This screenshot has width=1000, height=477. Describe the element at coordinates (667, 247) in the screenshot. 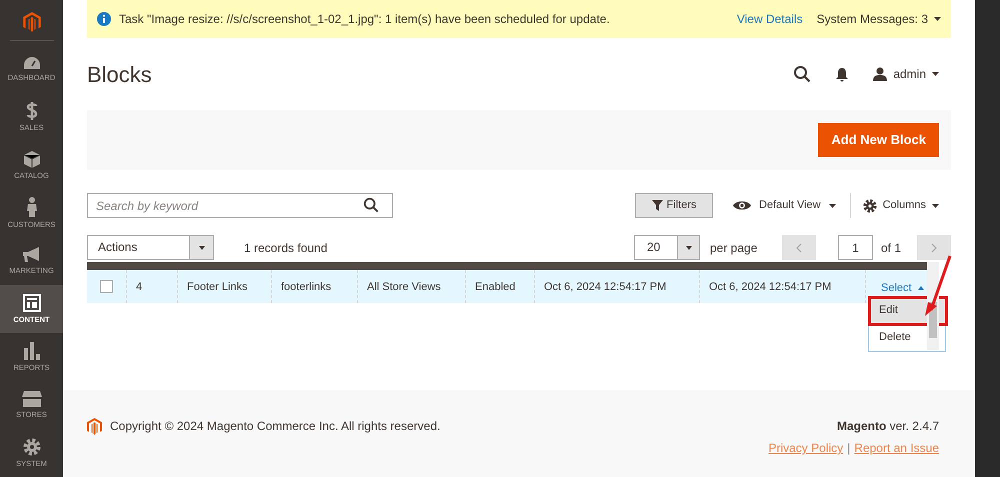

I see `per-page-dropdown: 20` at that location.